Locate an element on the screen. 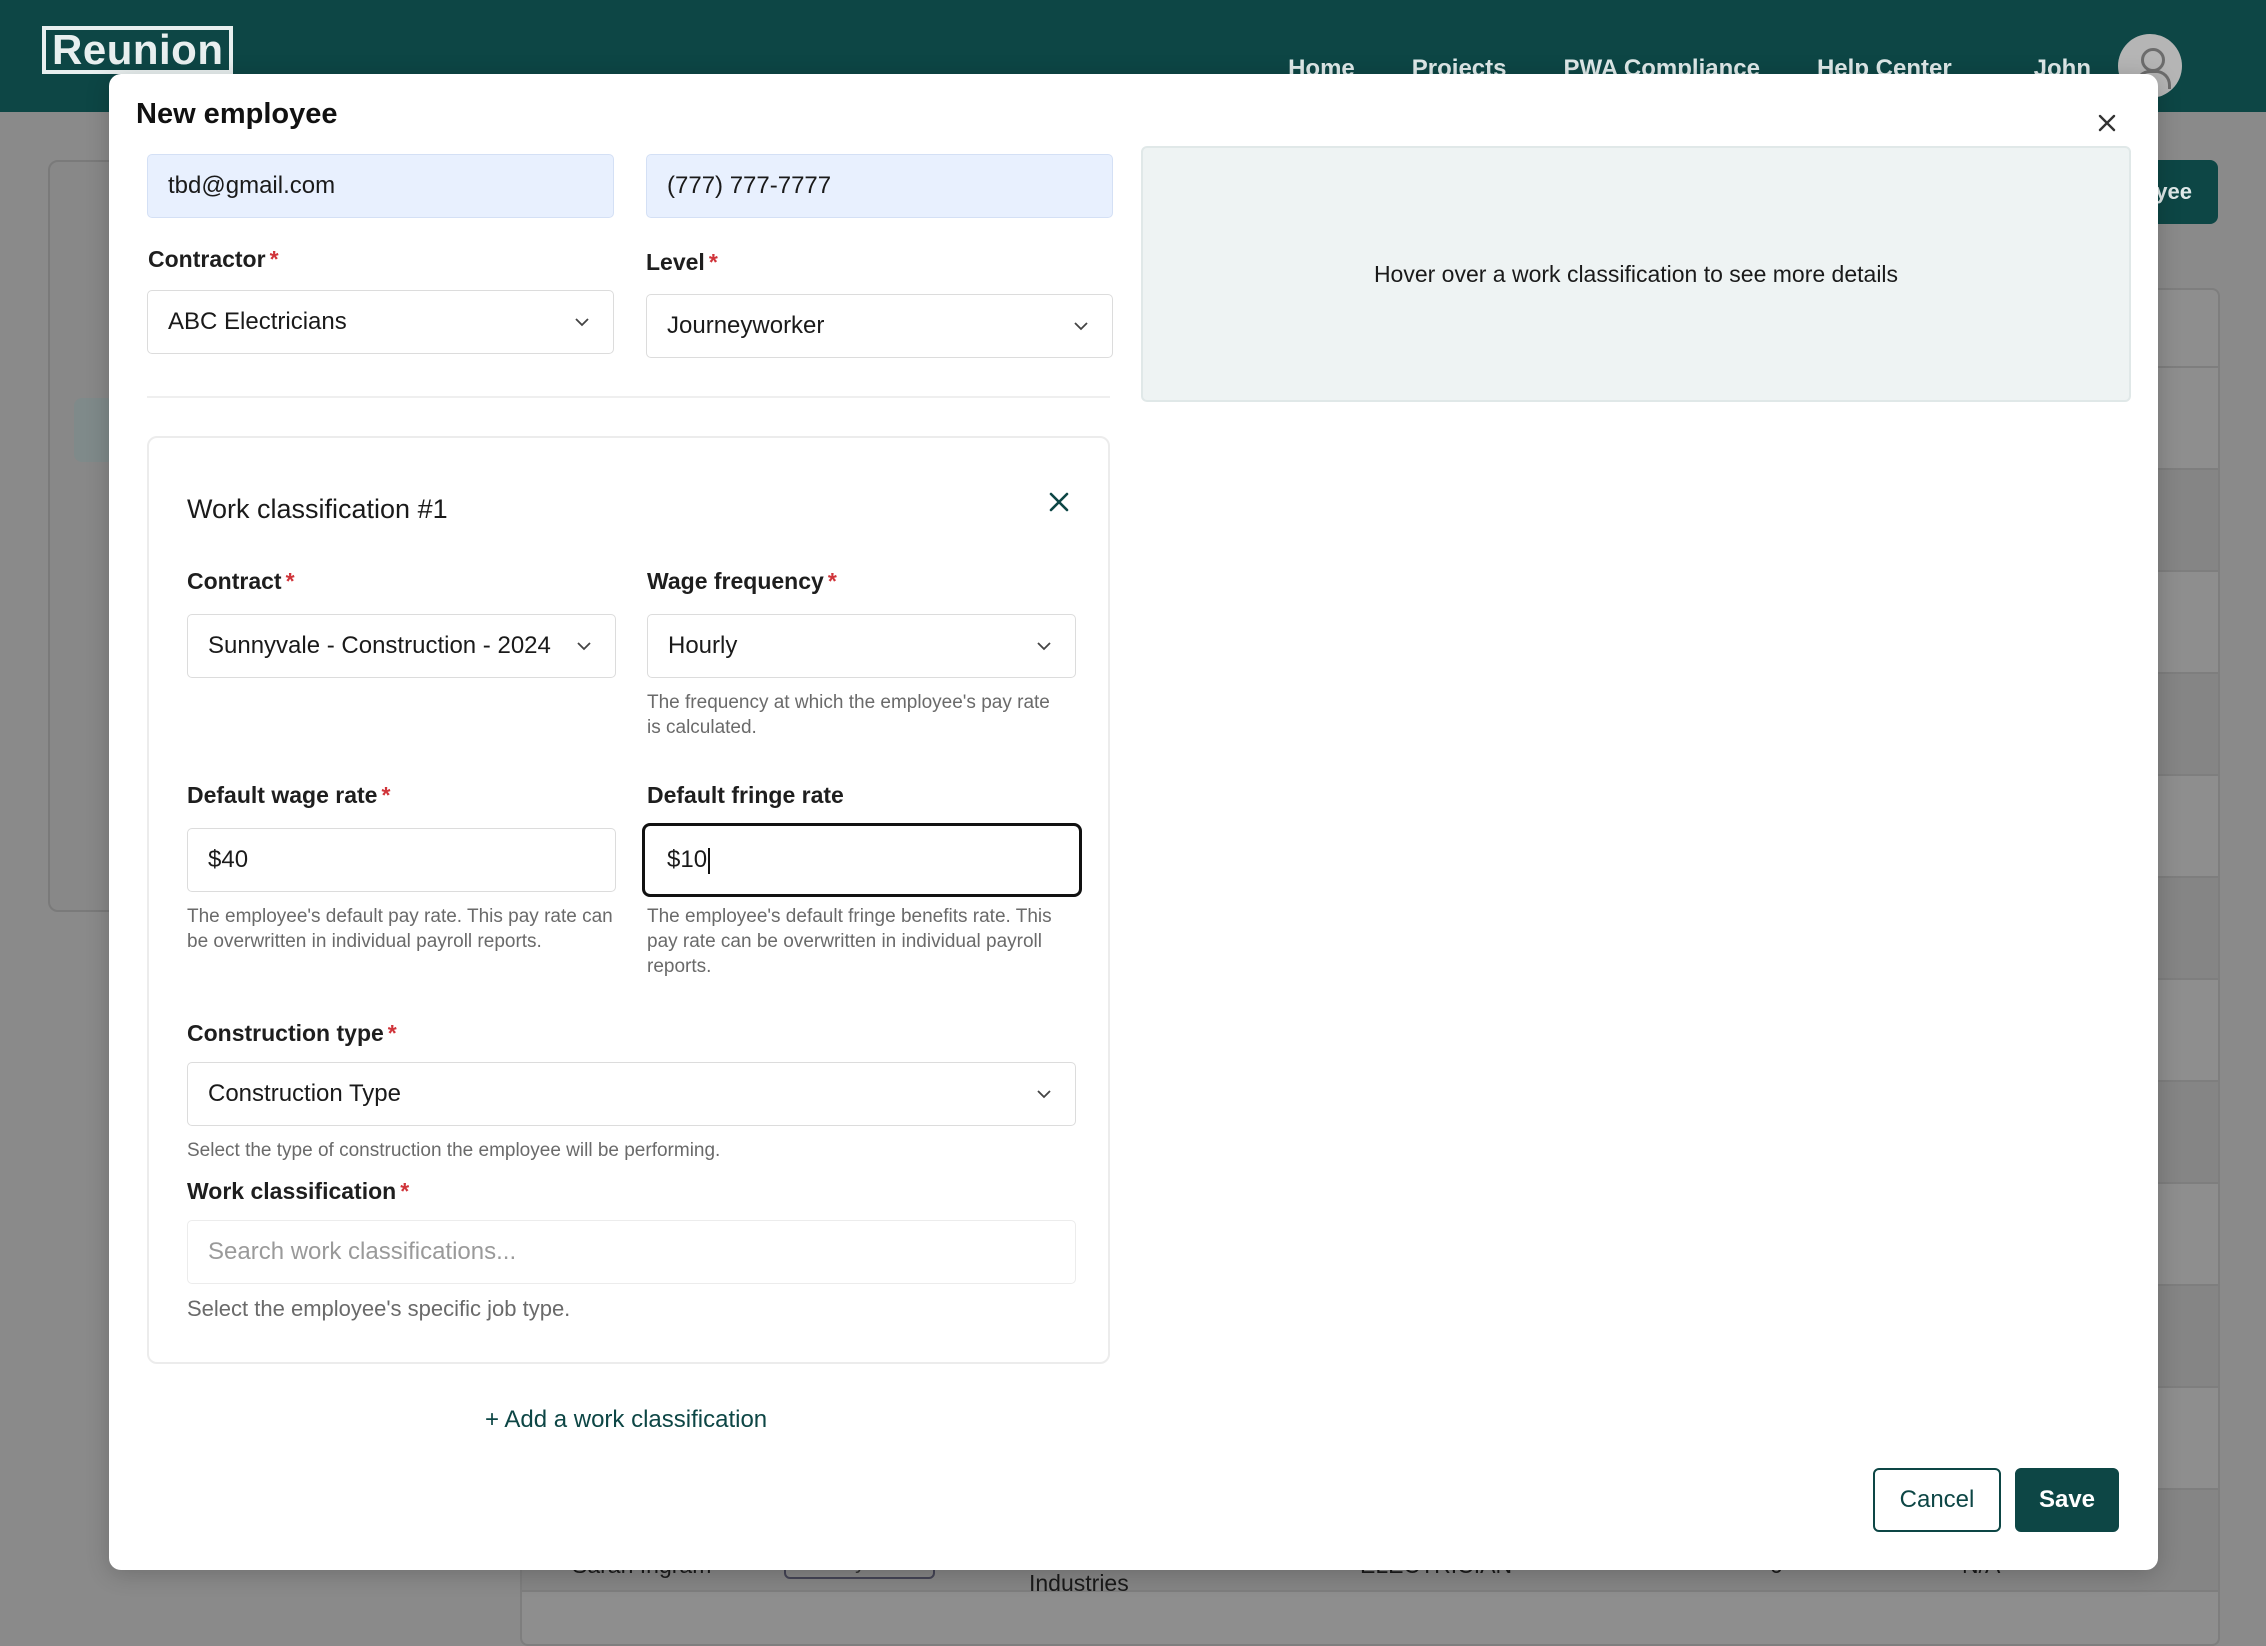 This screenshot has height=1646, width=2266. reunion-logo: Reunion is located at coordinates (138, 50).